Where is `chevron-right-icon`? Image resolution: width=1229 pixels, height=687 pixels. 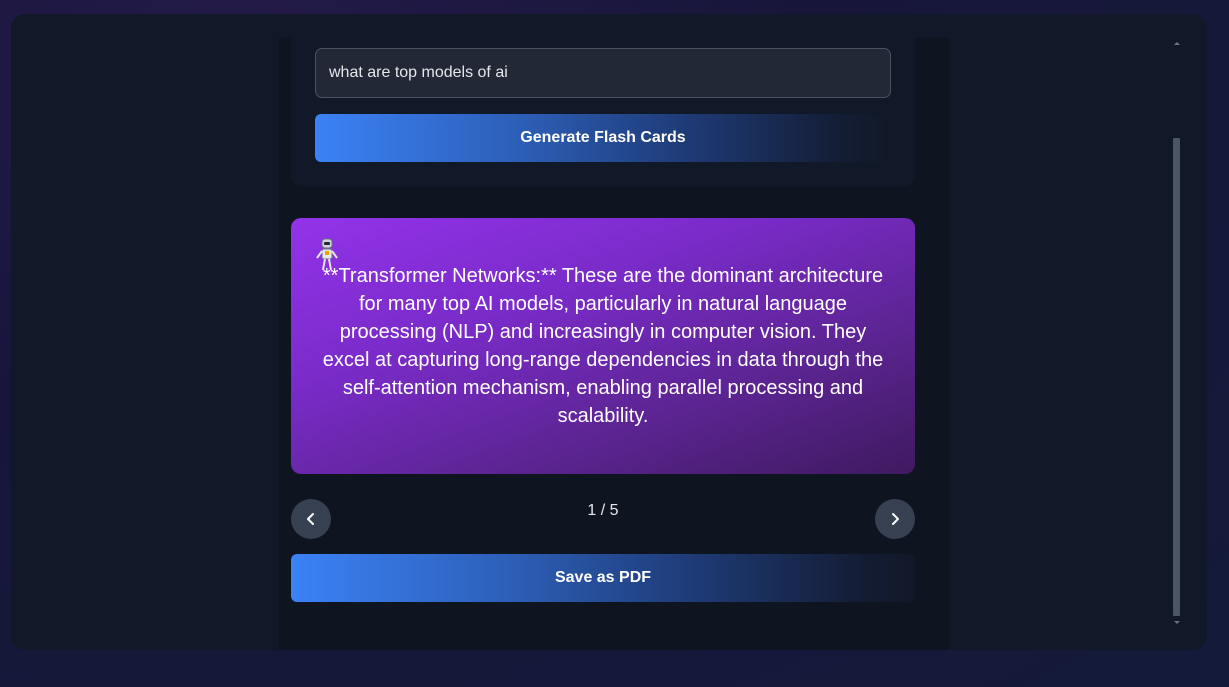
chevron-right-icon is located at coordinates (895, 519).